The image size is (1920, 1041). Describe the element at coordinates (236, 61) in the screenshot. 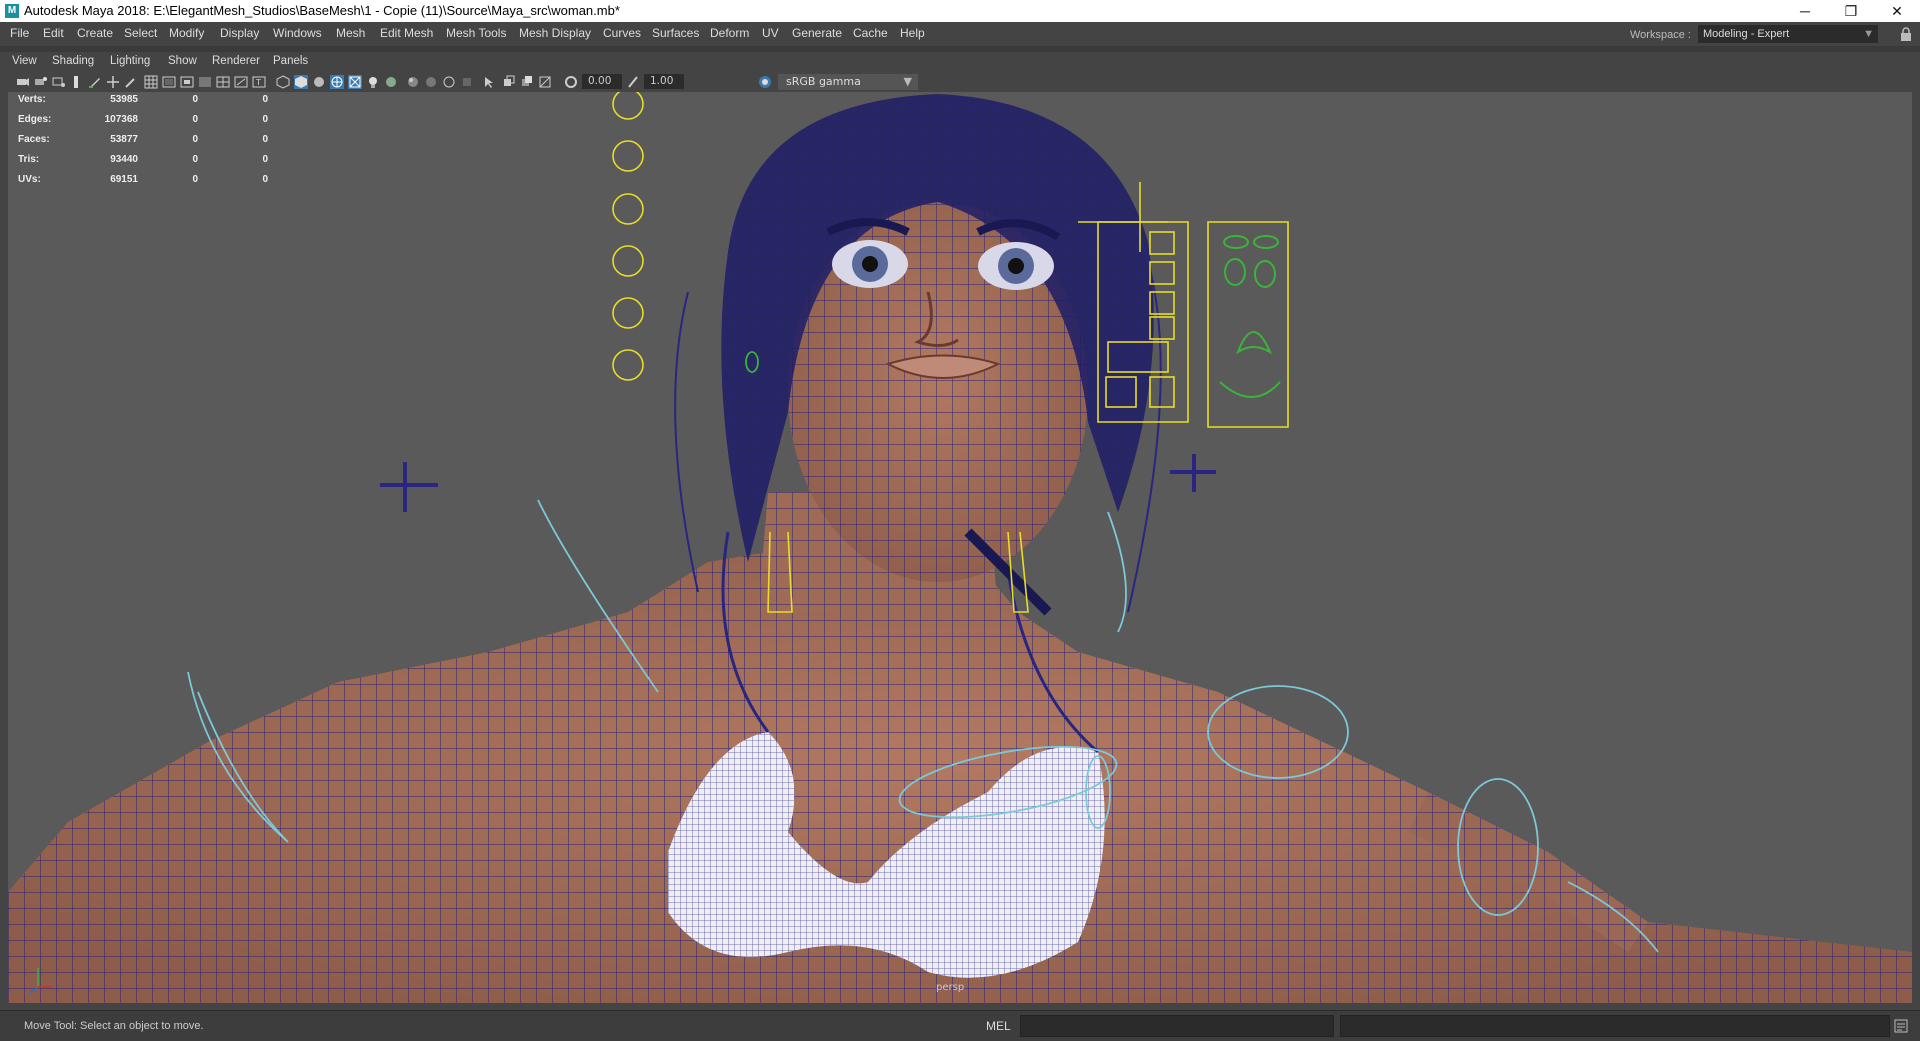

I see `panel-menu-renderer: Renderer` at that location.